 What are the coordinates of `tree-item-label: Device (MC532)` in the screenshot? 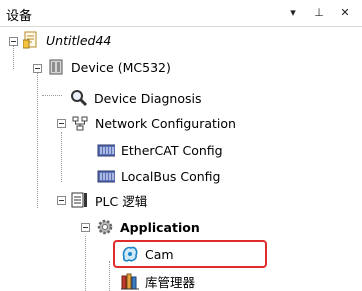 It's located at (121, 67).